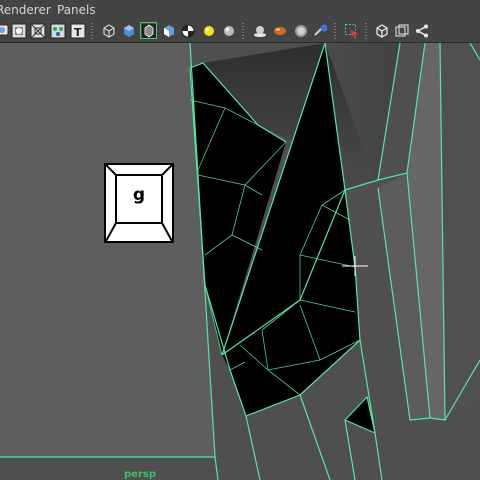 The width and height of the screenshot is (480, 480). I want to click on material-icon, so click(279, 30).